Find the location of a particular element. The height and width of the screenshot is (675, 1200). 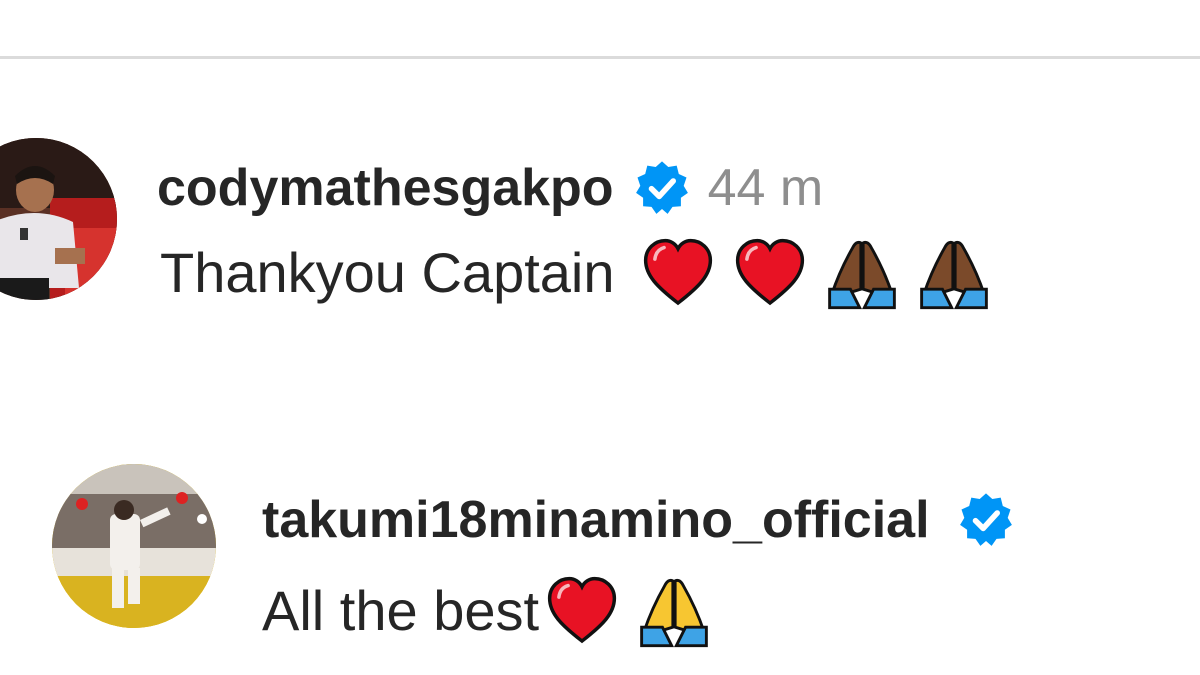

folded-hands-light-icon is located at coordinates (674, 611).